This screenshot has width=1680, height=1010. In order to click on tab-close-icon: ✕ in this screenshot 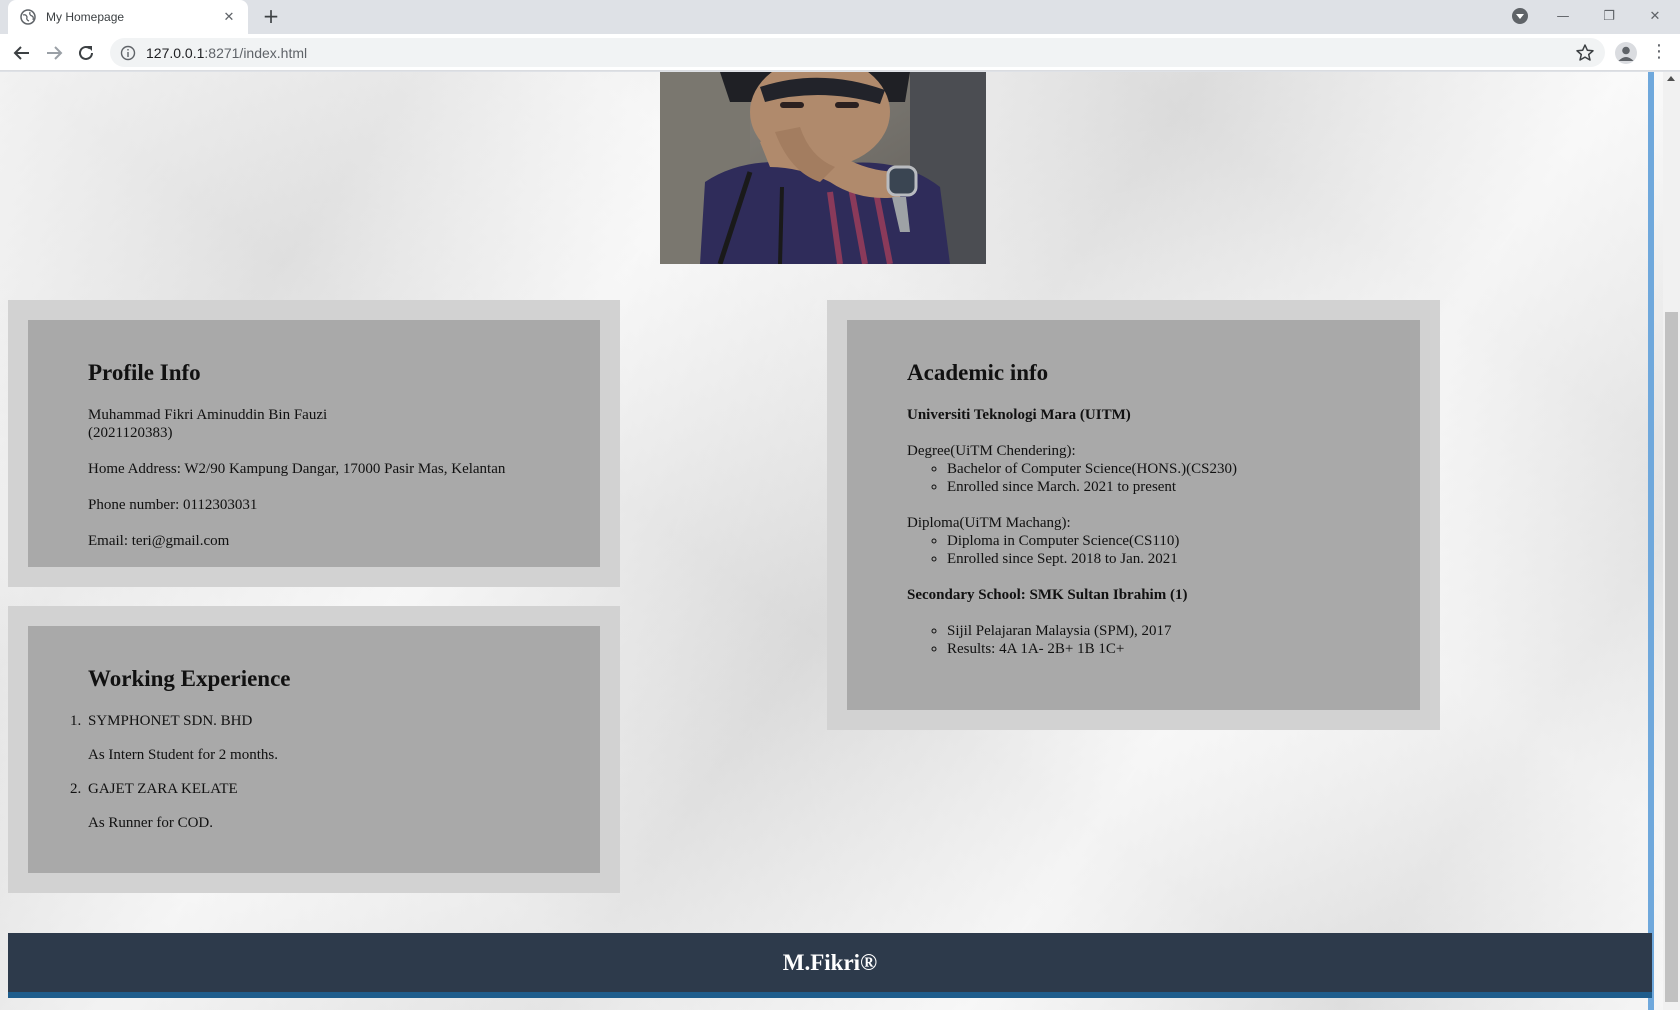, I will do `click(229, 17)`.